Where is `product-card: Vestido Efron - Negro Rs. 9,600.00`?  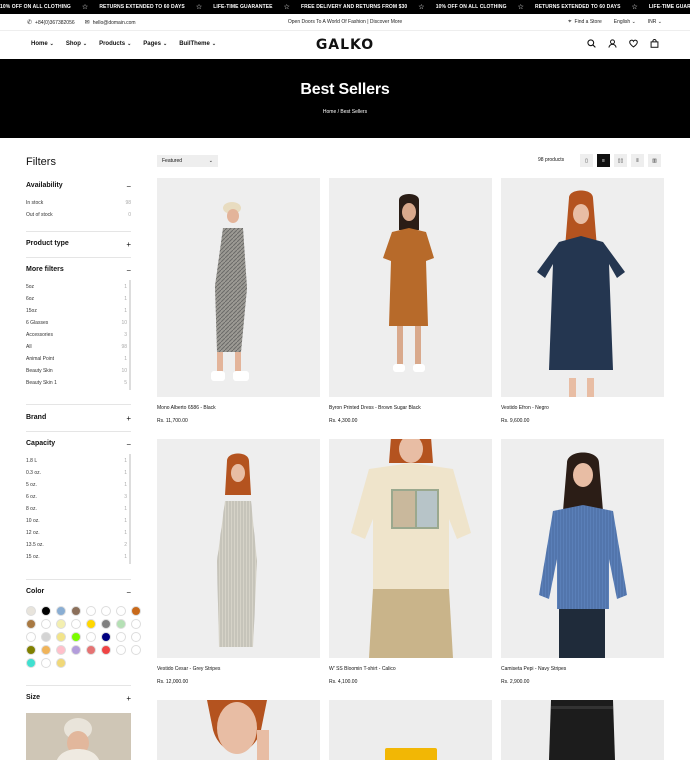
product-card: Vestido Efron - Negro Rs. 9,600.00 is located at coordinates (582, 301).